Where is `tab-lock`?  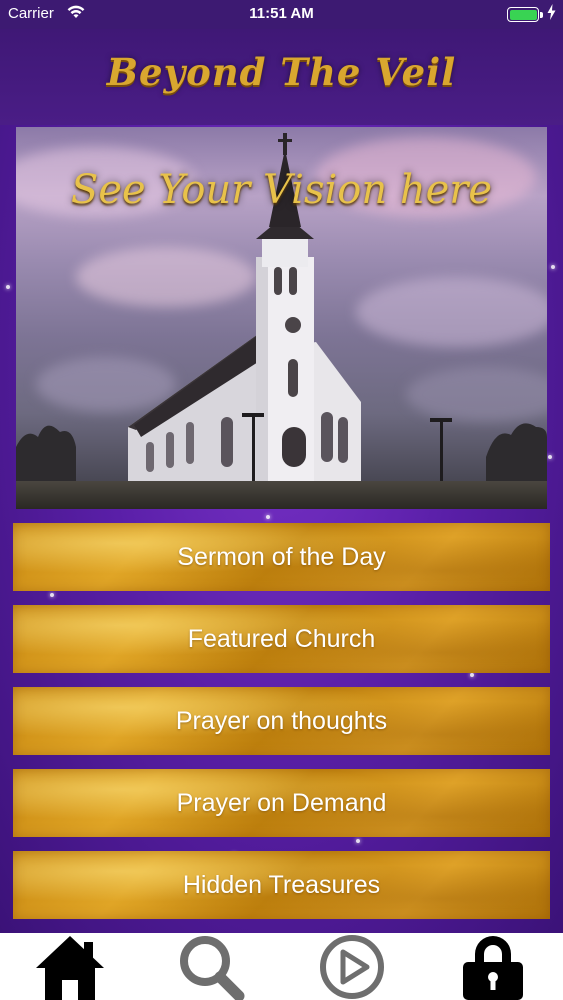
tab-lock is located at coordinates (493, 966).